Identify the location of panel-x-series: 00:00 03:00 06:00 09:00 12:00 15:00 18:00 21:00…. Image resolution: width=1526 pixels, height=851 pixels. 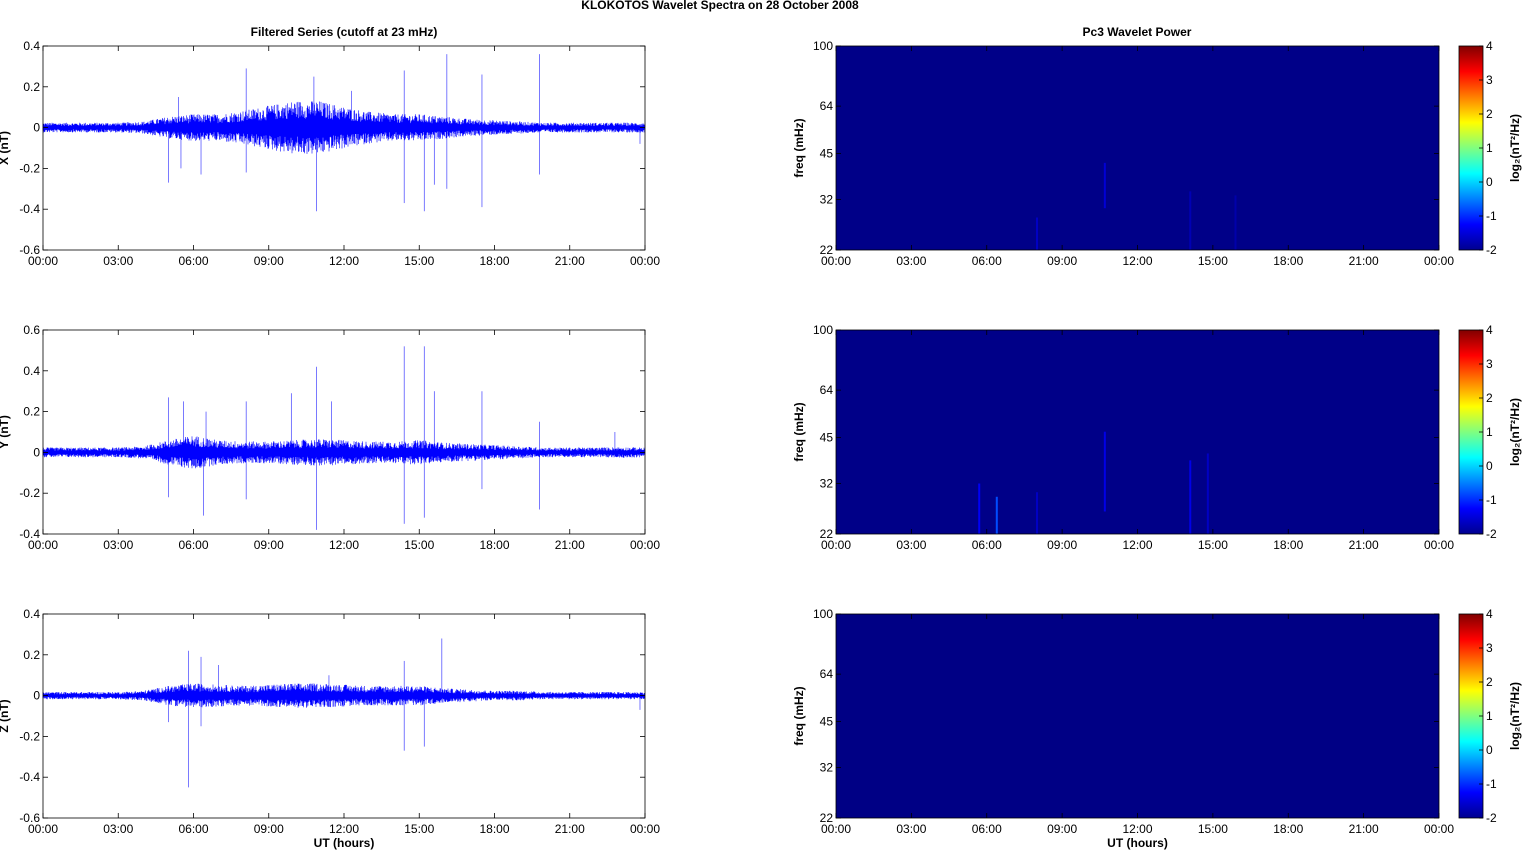
(330, 153).